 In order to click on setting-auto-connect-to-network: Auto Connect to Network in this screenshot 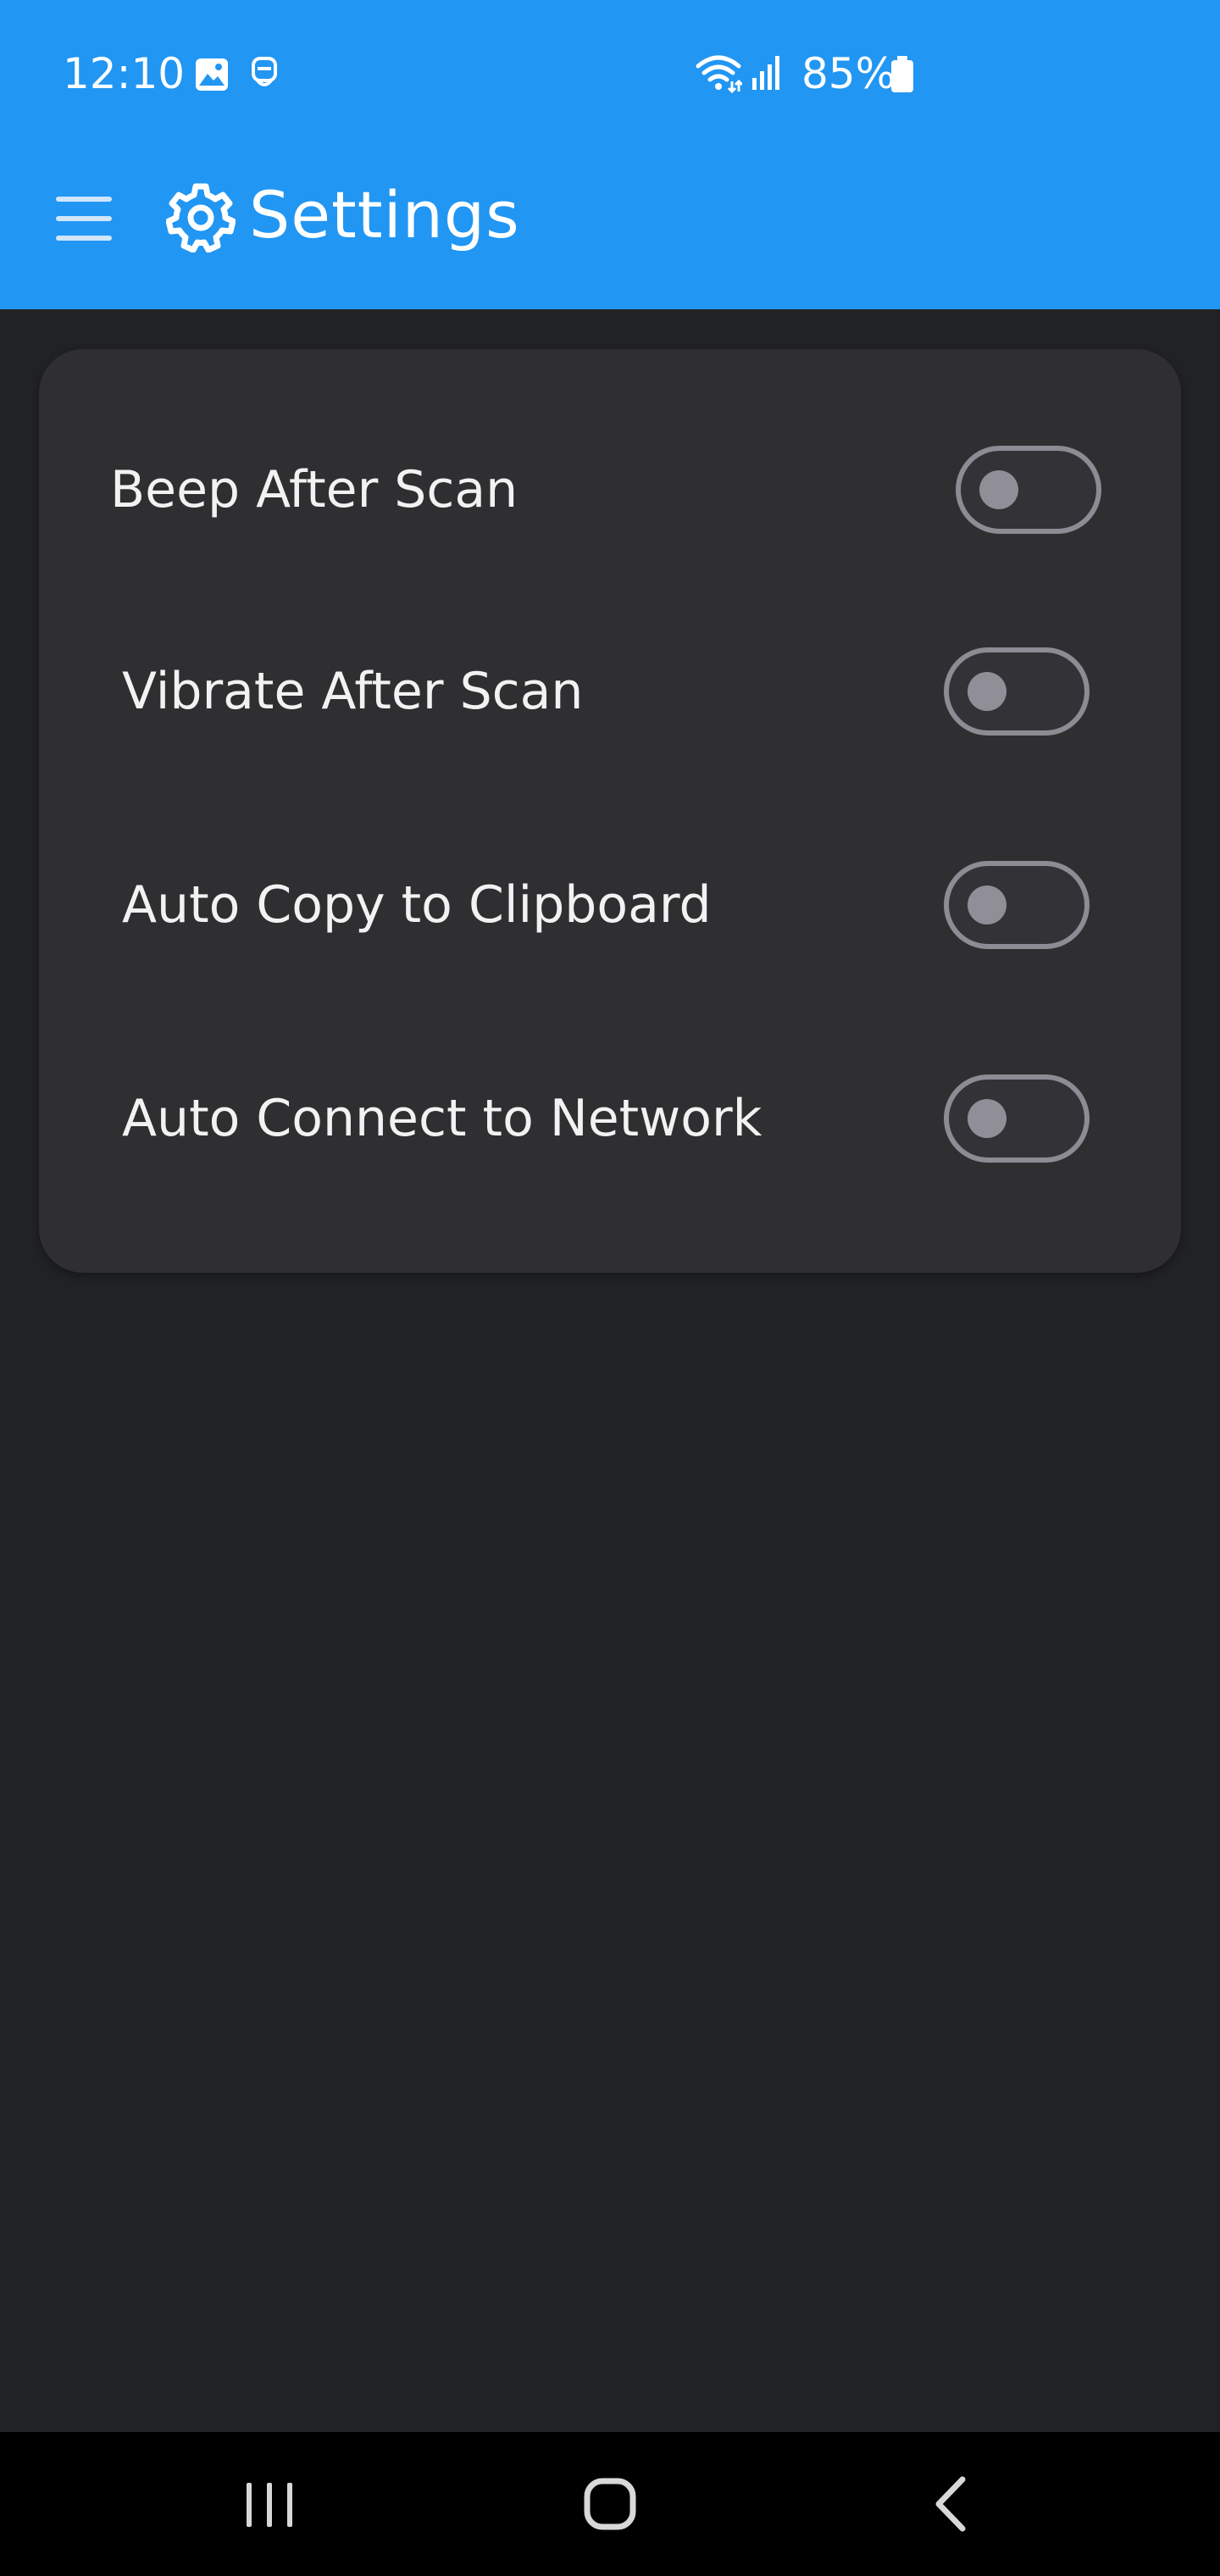, I will do `click(610, 1118)`.